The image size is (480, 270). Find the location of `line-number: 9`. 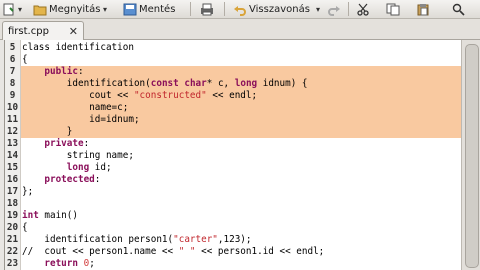

line-number: 9 is located at coordinates (12, 95).